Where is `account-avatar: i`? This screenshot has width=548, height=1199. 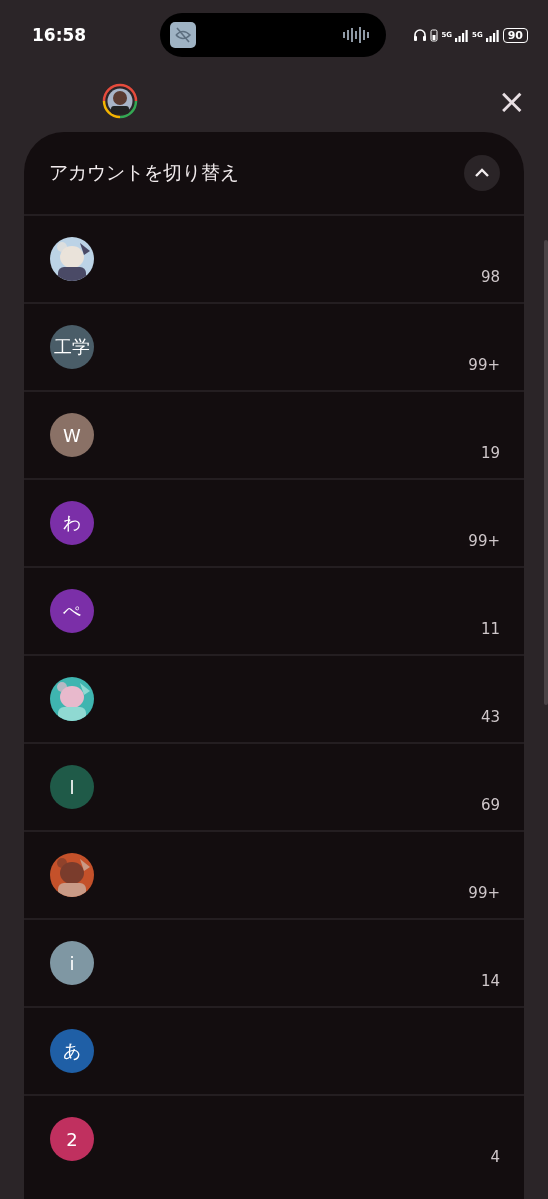 account-avatar: i is located at coordinates (72, 963).